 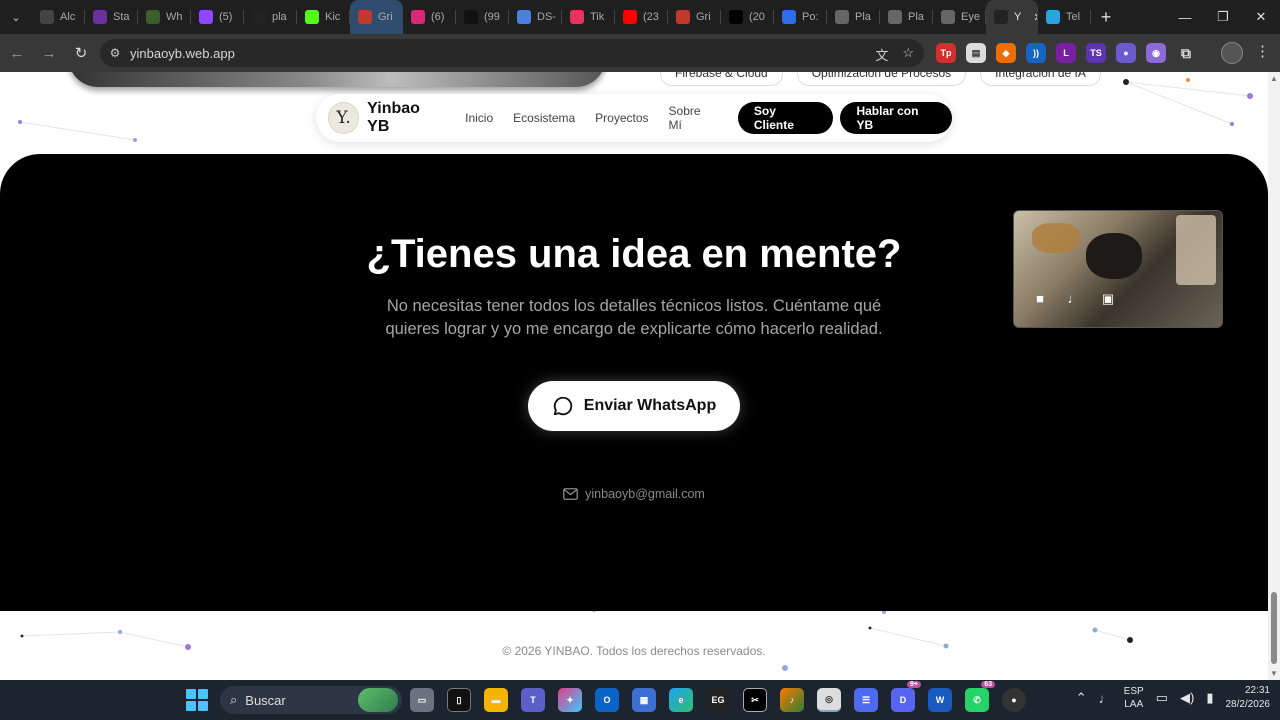 I want to click on nav-link-sobre-mi: Sobre Mí, so click(x=692, y=118).